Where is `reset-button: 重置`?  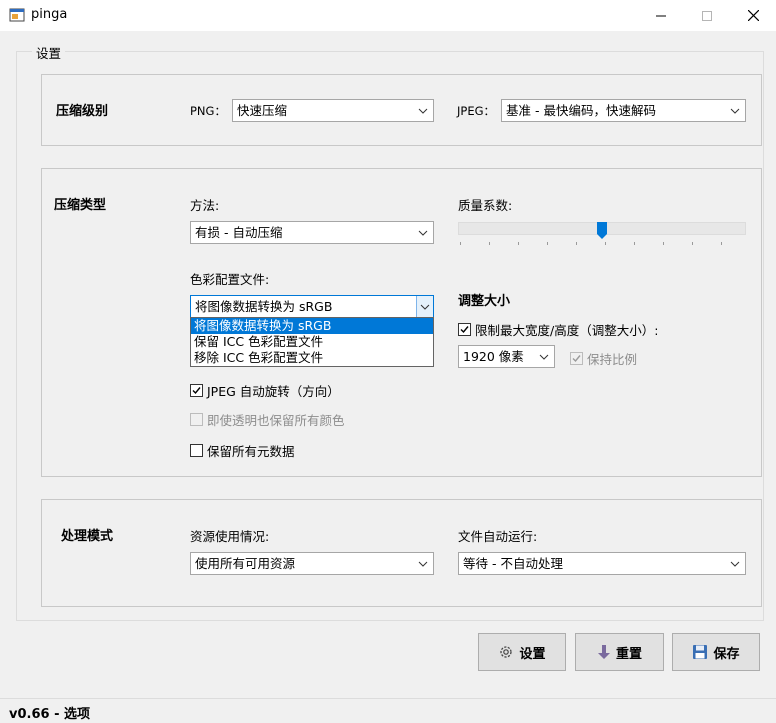 reset-button: 重置 is located at coordinates (619, 652).